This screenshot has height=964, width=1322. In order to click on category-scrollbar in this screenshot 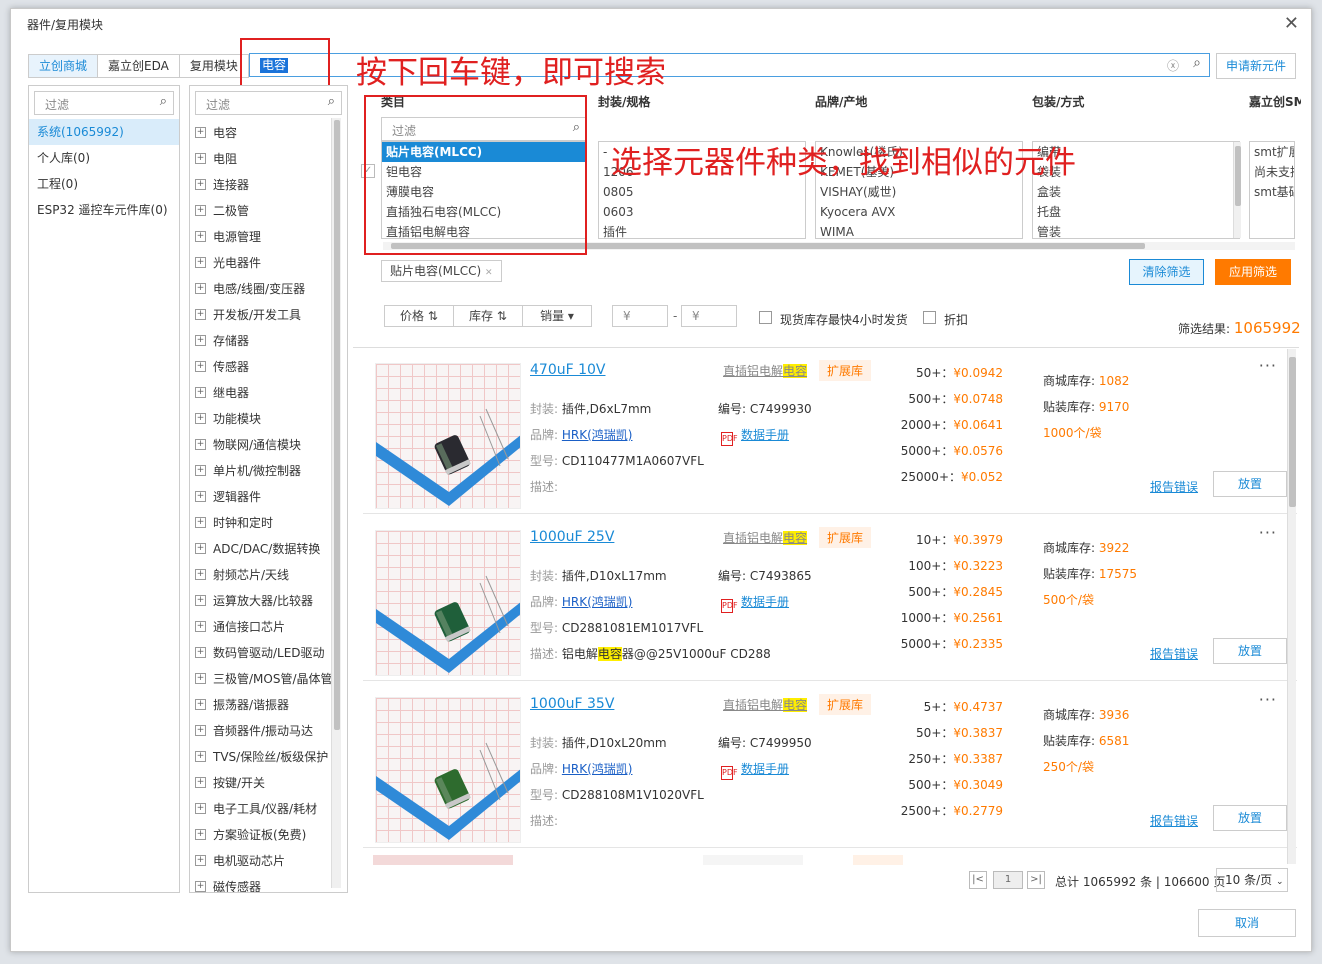, I will do `click(336, 503)`.